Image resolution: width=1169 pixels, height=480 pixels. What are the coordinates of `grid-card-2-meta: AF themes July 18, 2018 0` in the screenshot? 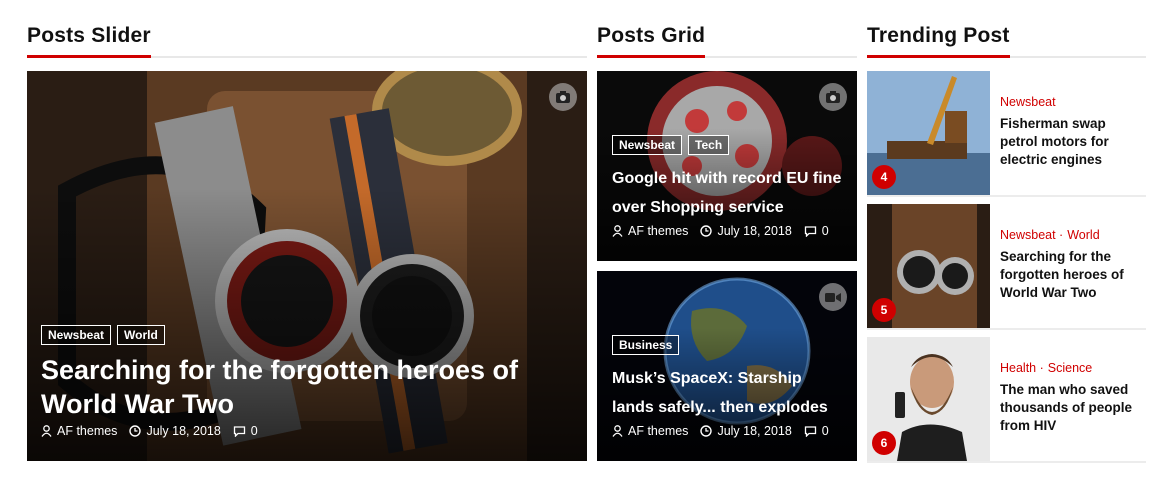 It's located at (720, 431).